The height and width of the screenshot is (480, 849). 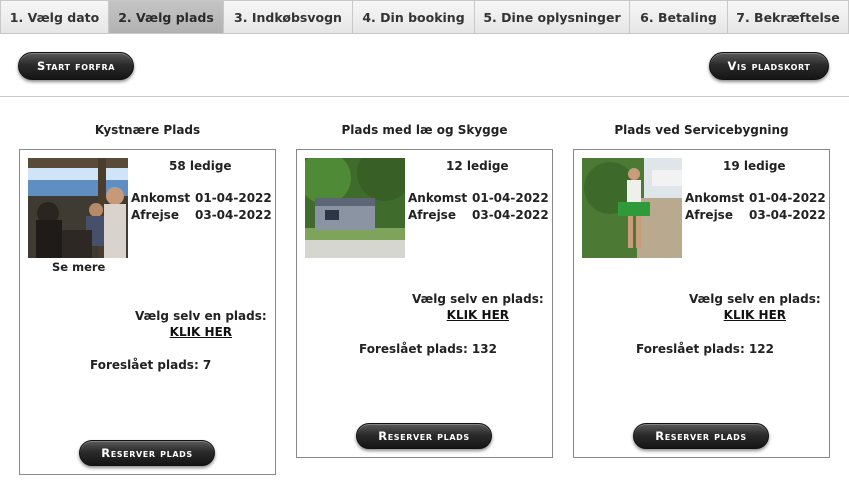 I want to click on start-over-button: Start forfra, so click(x=76, y=66).